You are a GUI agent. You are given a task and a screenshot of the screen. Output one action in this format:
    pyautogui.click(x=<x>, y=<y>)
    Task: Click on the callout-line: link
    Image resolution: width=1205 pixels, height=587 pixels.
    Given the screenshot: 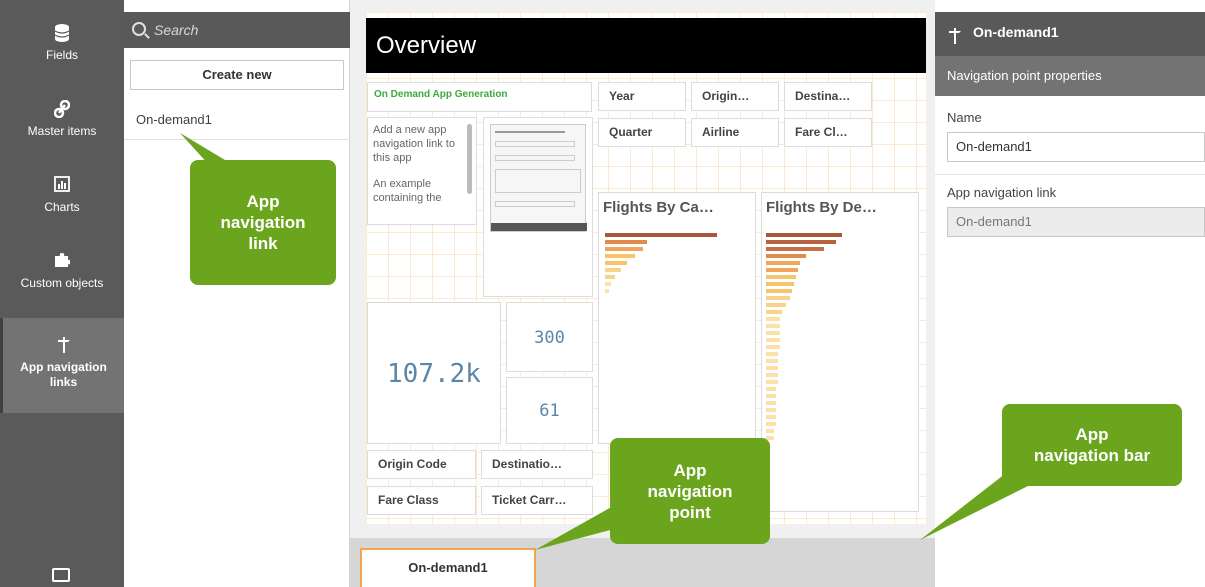 What is the action you would take?
    pyautogui.click(x=263, y=243)
    